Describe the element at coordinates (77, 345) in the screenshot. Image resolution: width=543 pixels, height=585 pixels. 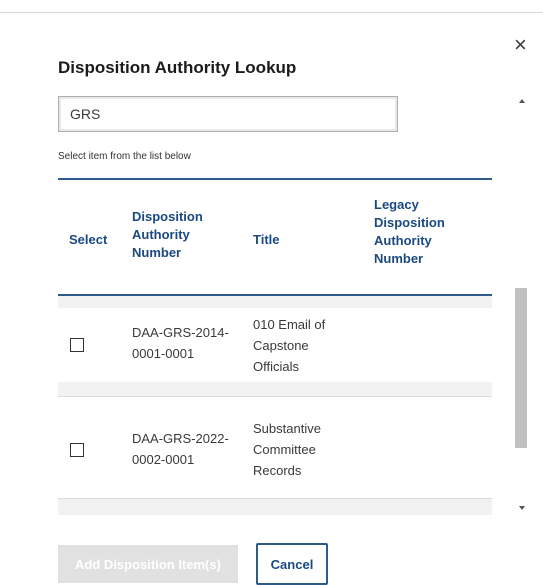
I see `row-1-select-checkbox` at that location.